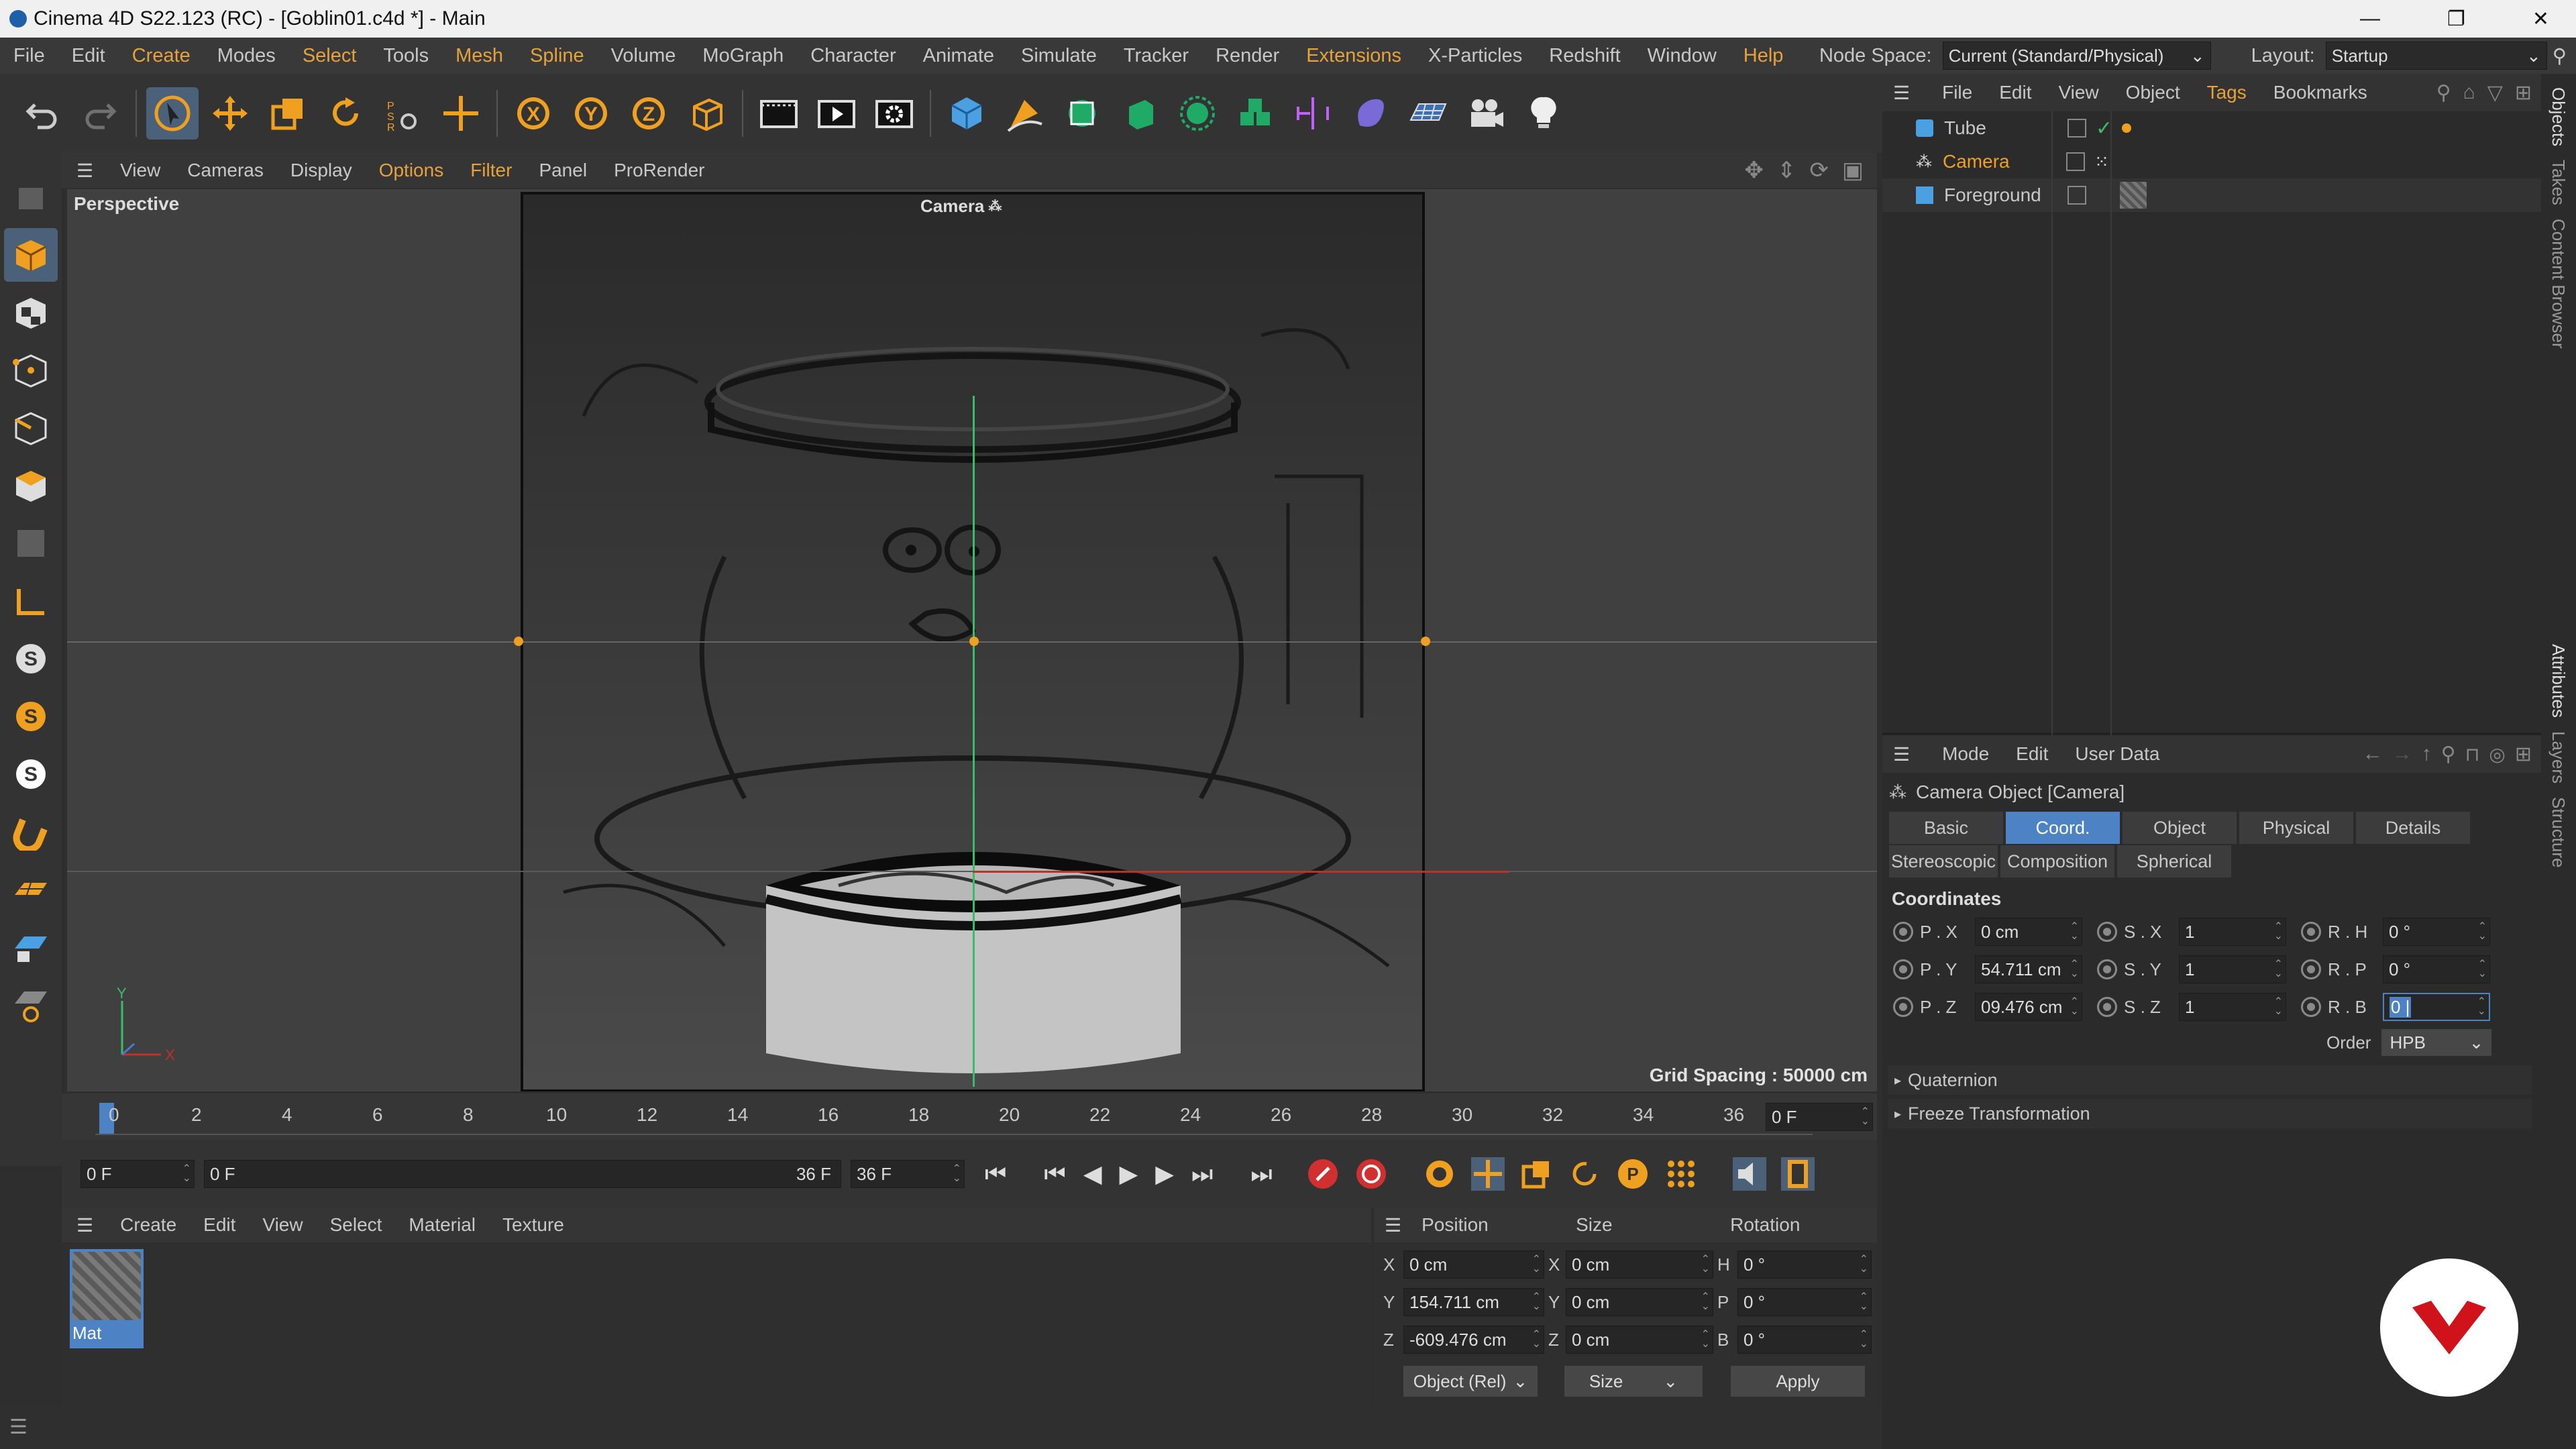  What do you see at coordinates (107, 1298) in the screenshot?
I see `material-swatch: Mat` at bounding box center [107, 1298].